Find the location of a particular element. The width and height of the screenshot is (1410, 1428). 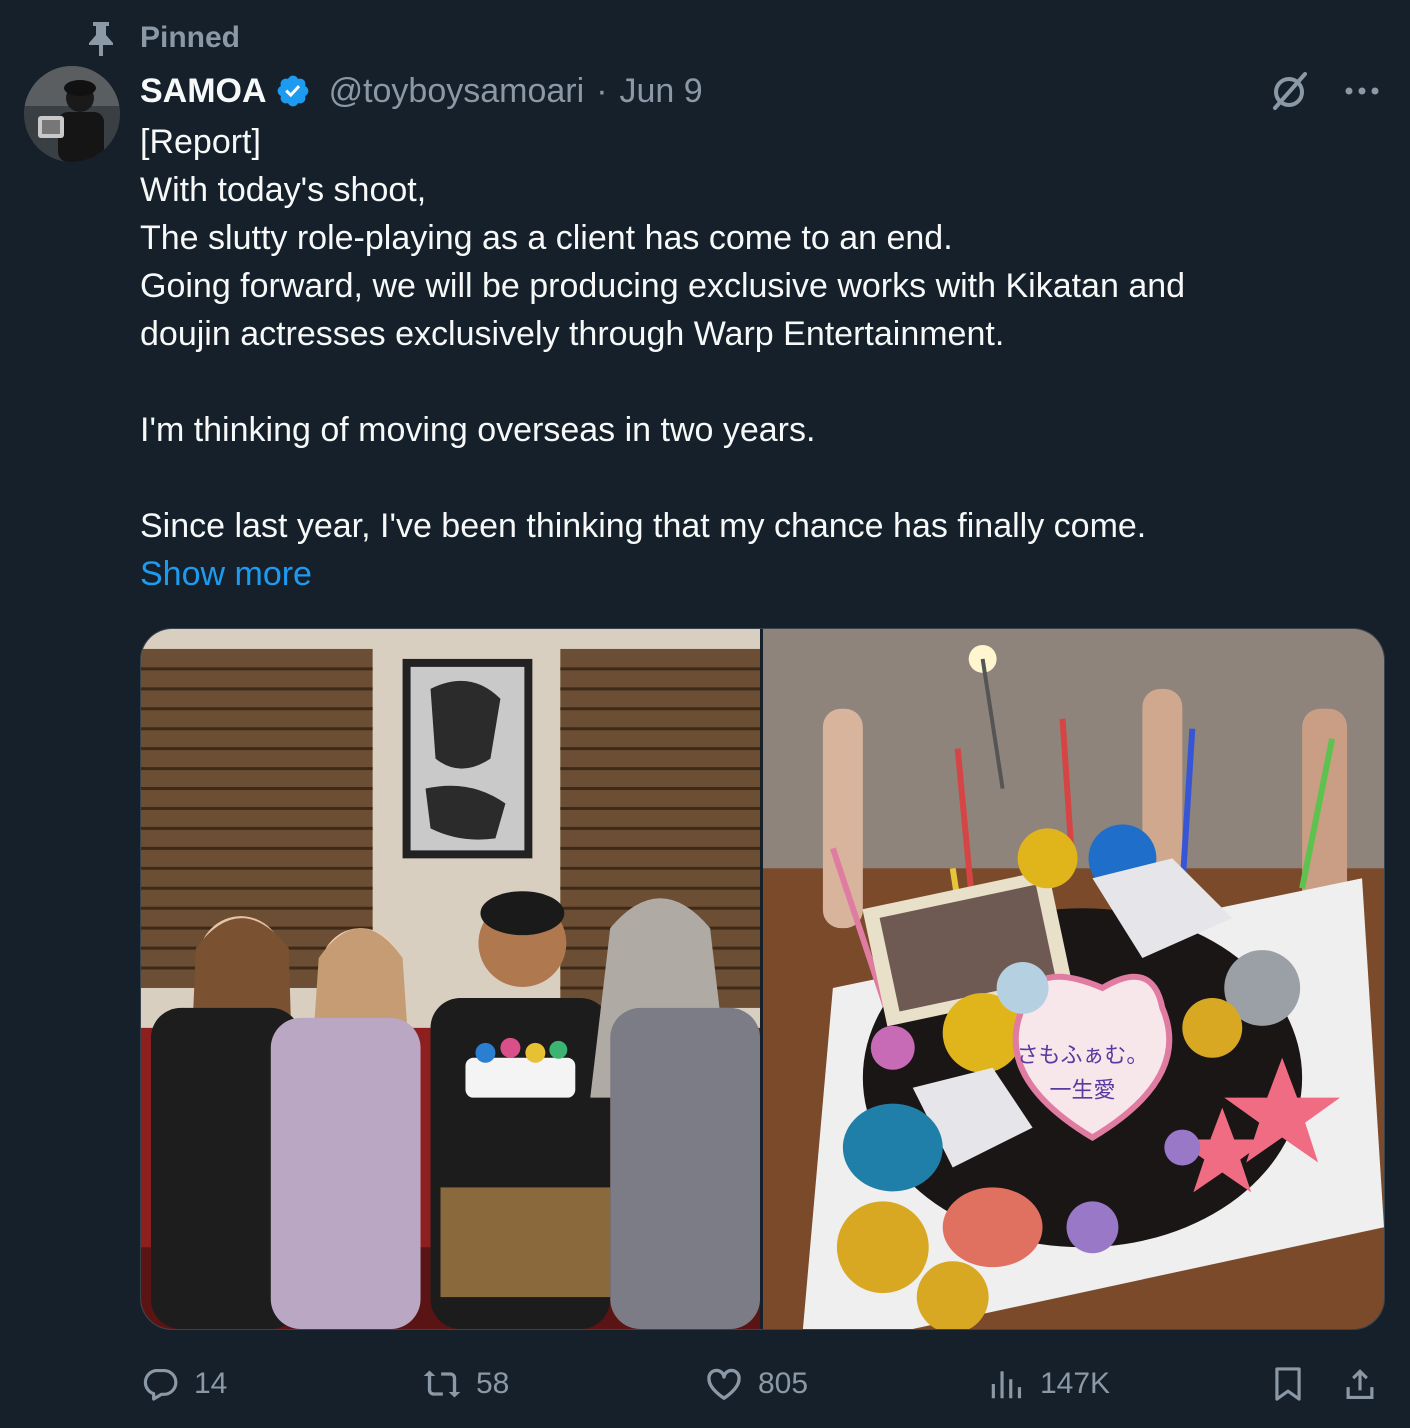

user-handle: @toyboysamoari is located at coordinates (457, 91).